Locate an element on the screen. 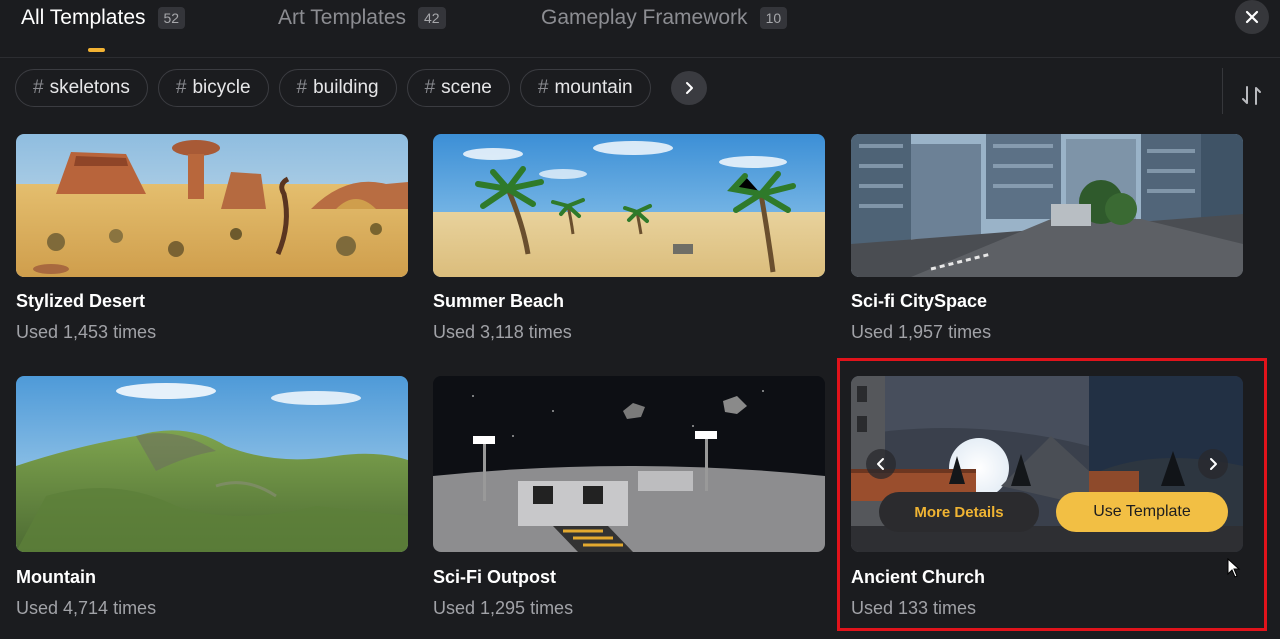 This screenshot has height=639, width=1280. tag-scene: # scene is located at coordinates (458, 88).